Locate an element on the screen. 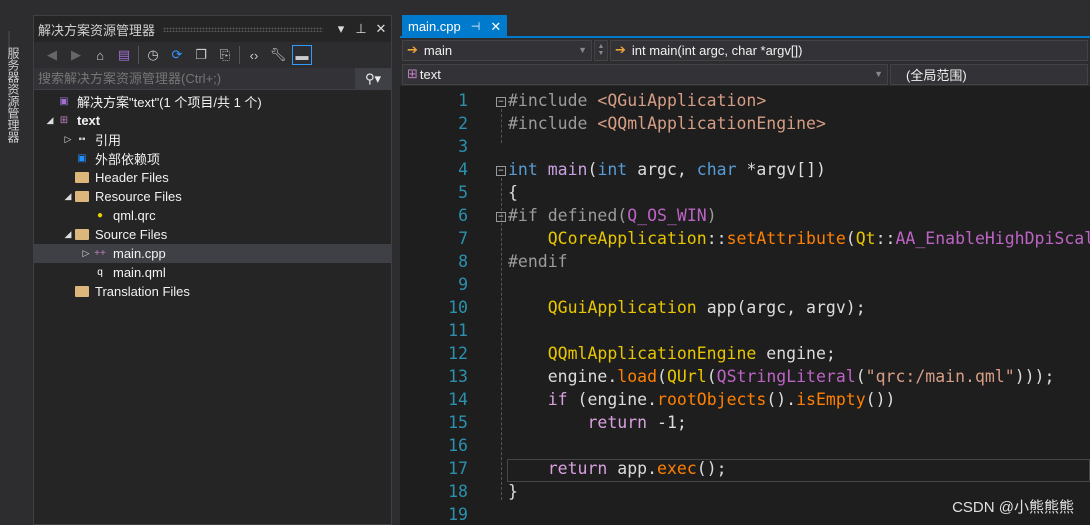  code-token: argc, is located at coordinates (667, 169).